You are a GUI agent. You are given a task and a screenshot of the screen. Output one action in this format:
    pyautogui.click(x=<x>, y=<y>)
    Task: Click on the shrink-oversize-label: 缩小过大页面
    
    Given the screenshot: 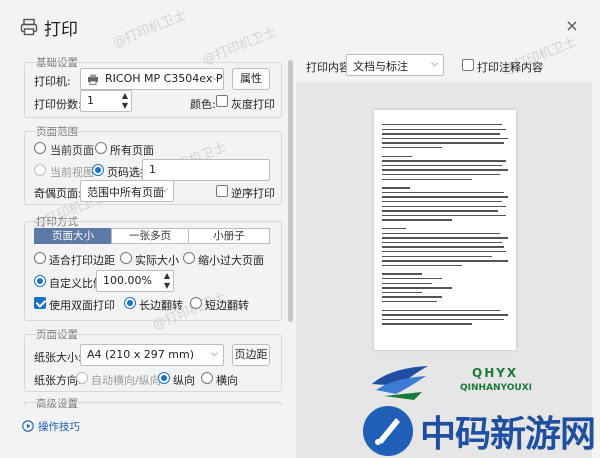 What is the action you would take?
    pyautogui.click(x=231, y=260)
    